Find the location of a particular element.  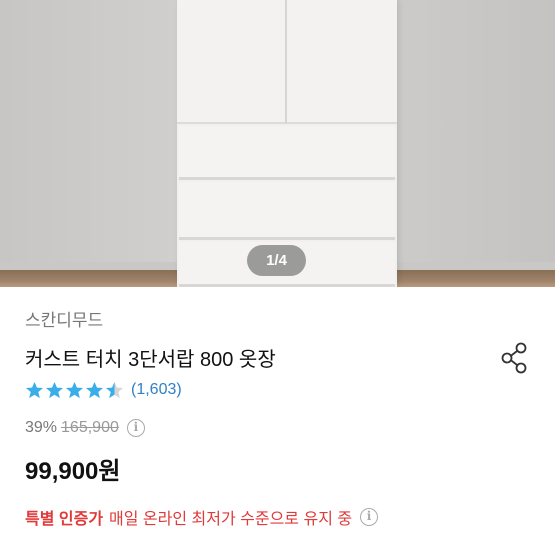

wardrobe-left-door is located at coordinates (232, 62).